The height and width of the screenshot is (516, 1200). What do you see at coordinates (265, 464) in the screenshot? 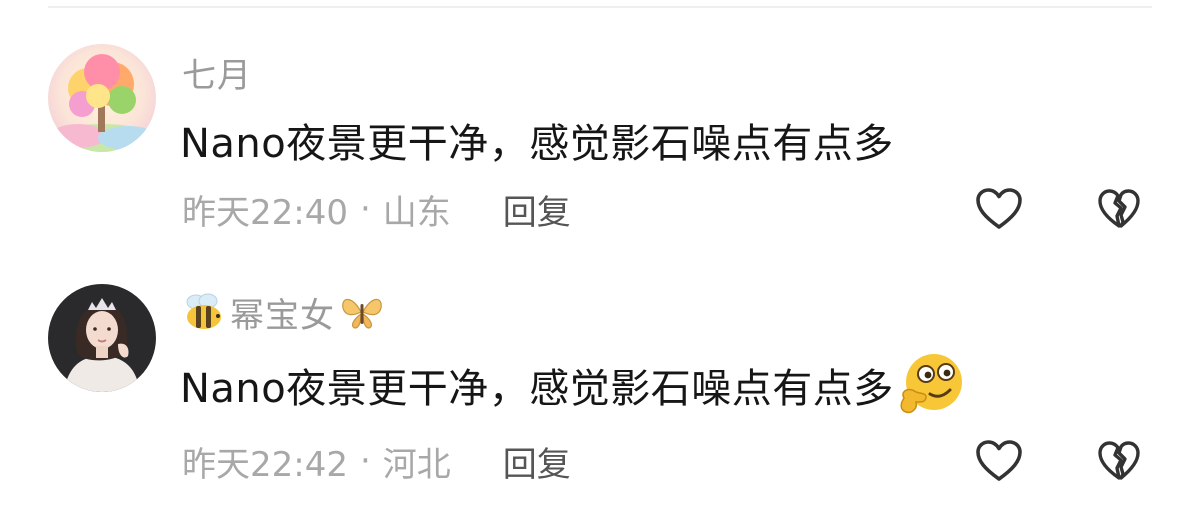
I see `comment-time: 昨天22:42` at bounding box center [265, 464].